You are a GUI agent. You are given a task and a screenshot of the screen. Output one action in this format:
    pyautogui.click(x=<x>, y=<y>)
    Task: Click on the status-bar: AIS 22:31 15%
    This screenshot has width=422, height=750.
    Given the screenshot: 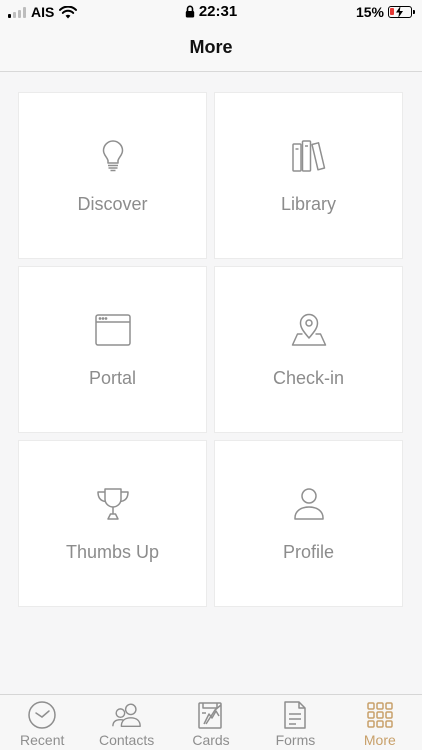 What is the action you would take?
    pyautogui.click(x=211, y=12)
    